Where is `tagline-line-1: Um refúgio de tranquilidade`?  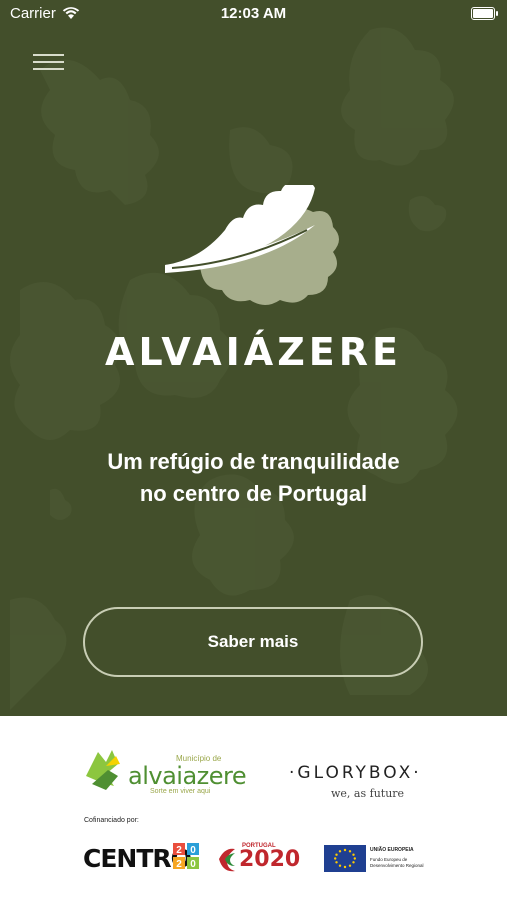 tagline-line-1: Um refúgio de tranquilidade is located at coordinates (253, 461).